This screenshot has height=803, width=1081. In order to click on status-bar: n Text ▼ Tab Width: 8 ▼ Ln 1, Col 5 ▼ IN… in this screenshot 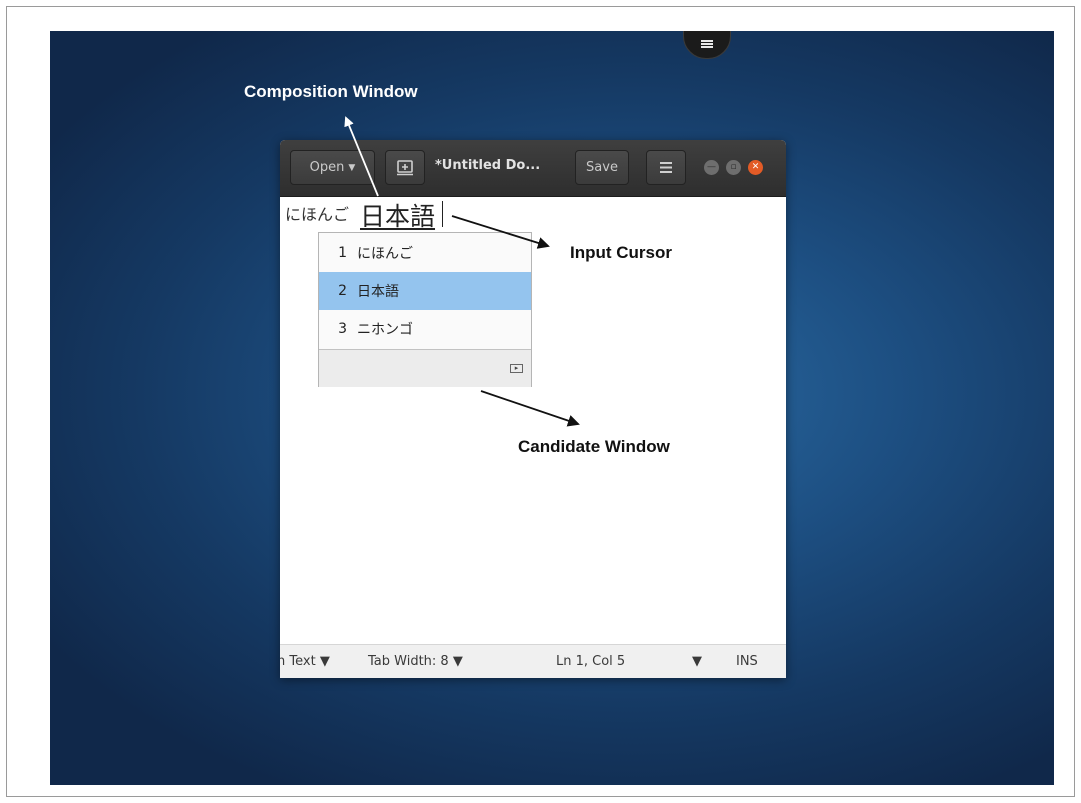, I will do `click(533, 661)`.